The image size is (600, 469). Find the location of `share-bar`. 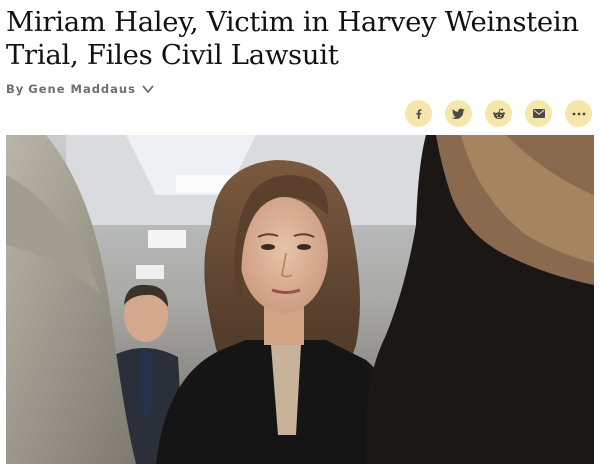

share-bar is located at coordinates (498, 113).